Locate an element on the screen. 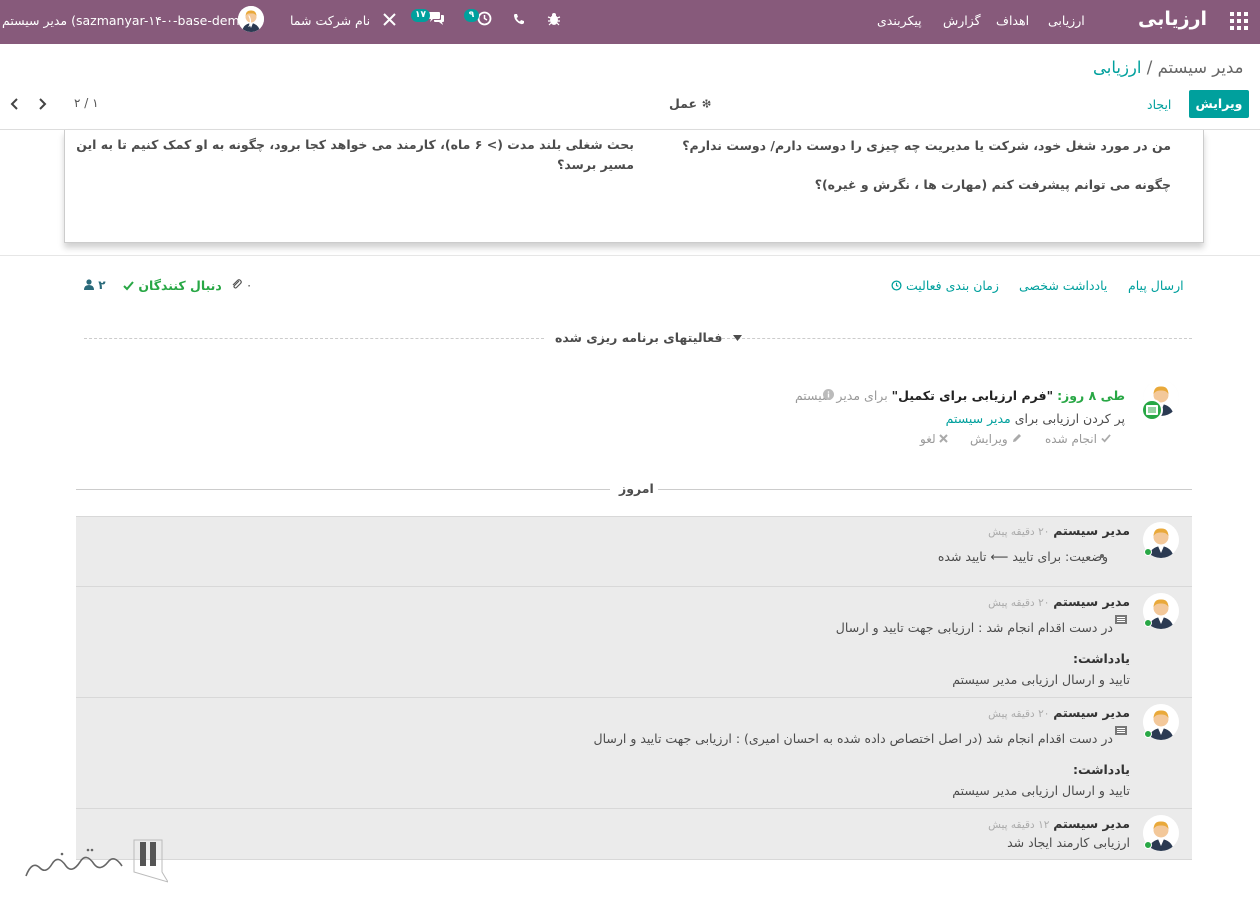  followers-button: ۲ is located at coordinates (95, 285).